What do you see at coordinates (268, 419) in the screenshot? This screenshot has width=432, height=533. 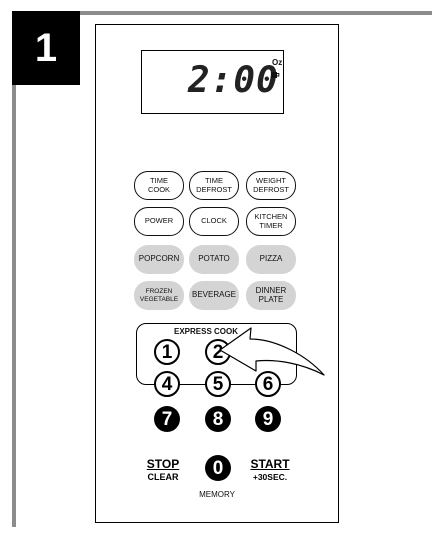 I see `key-9: 9` at bounding box center [268, 419].